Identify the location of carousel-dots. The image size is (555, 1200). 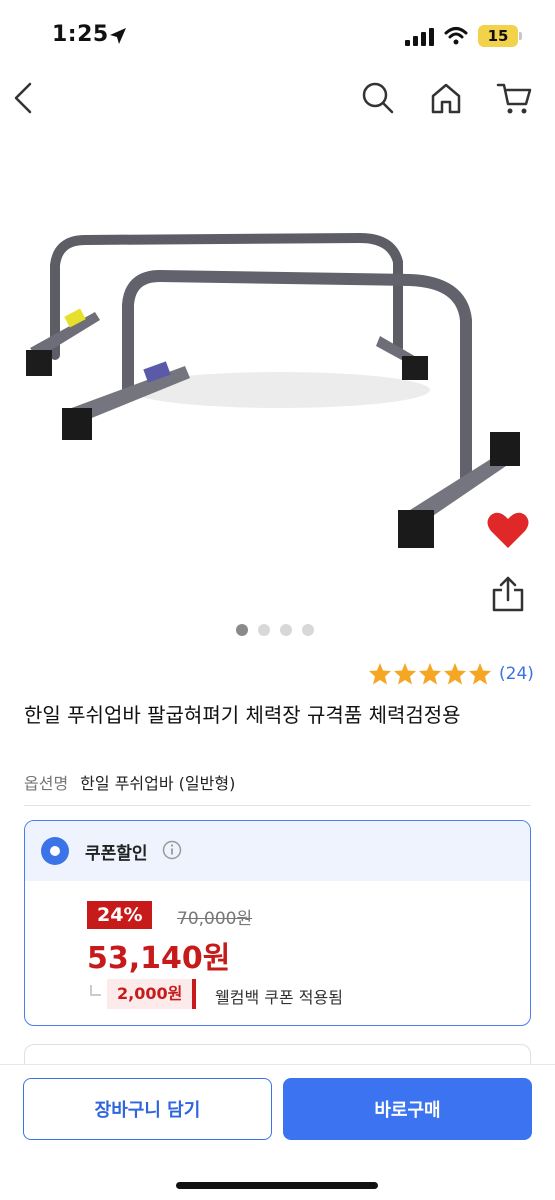
(275, 630).